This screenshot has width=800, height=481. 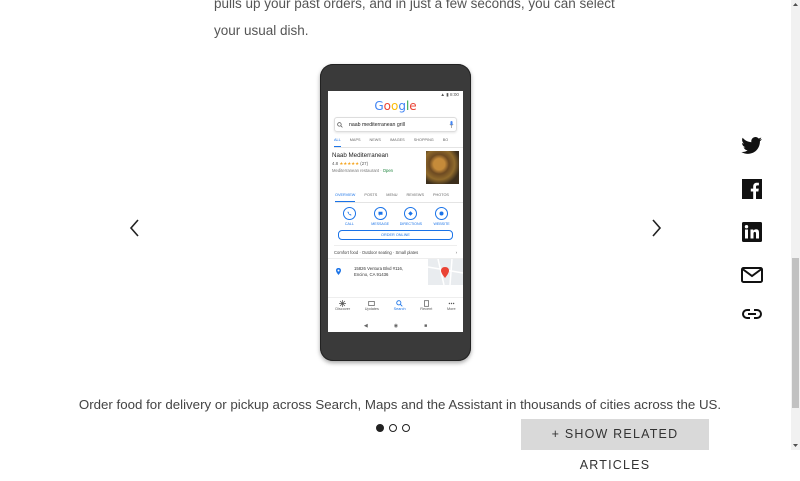 I want to click on nav-discover-label: Discover, so click(x=343, y=309).